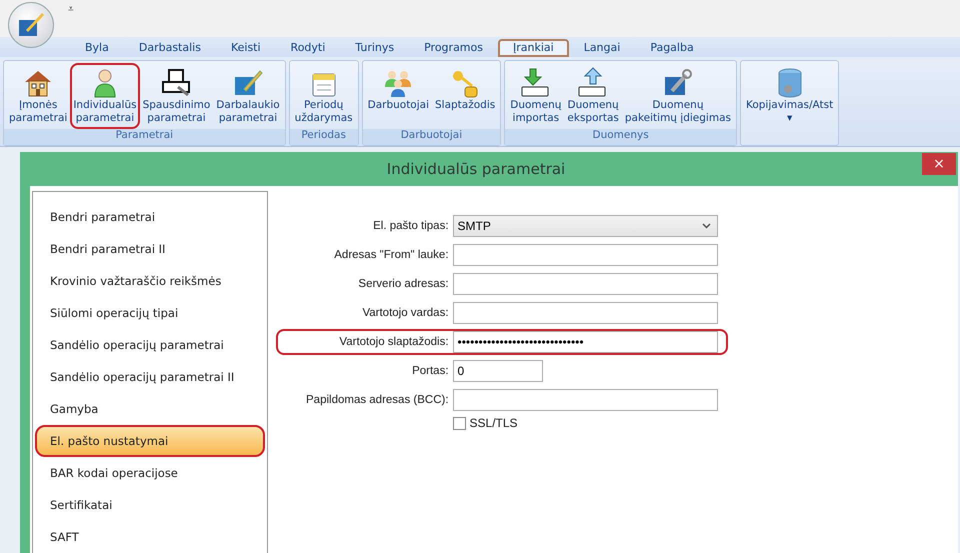 The height and width of the screenshot is (553, 960). What do you see at coordinates (105, 95) in the screenshot?
I see `ribbon-button: Individualūs parametrai` at bounding box center [105, 95].